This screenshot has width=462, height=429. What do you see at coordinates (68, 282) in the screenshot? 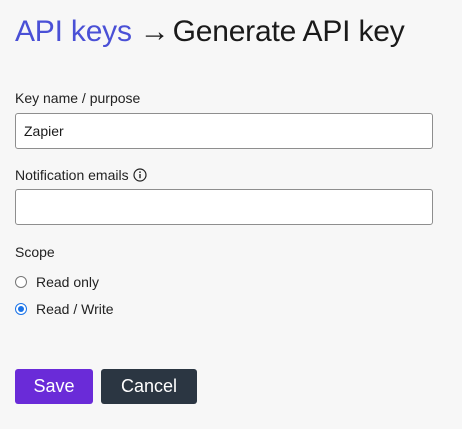
I see `scope-option-label: Read only` at bounding box center [68, 282].